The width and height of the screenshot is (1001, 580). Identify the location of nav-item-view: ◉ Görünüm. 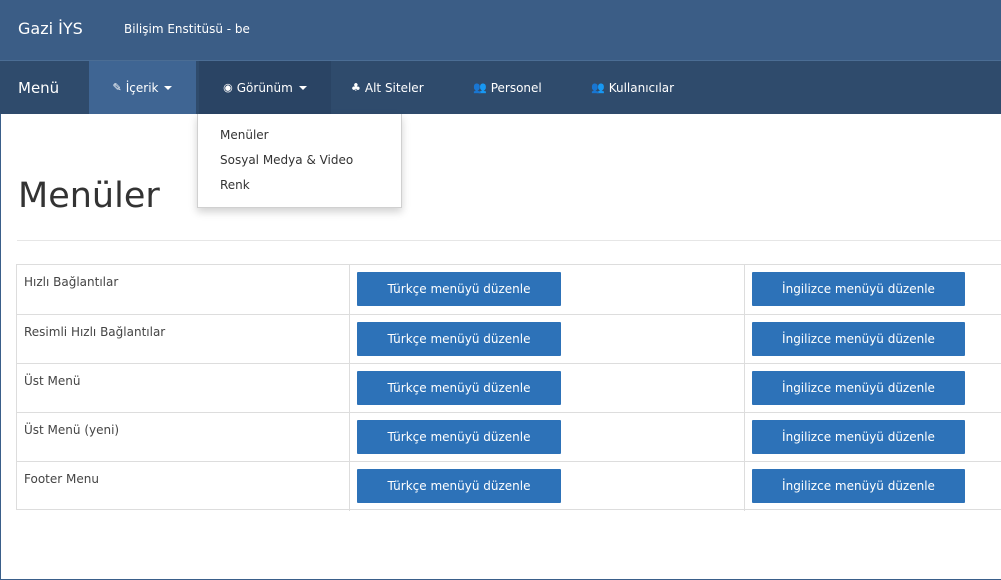
(265, 87).